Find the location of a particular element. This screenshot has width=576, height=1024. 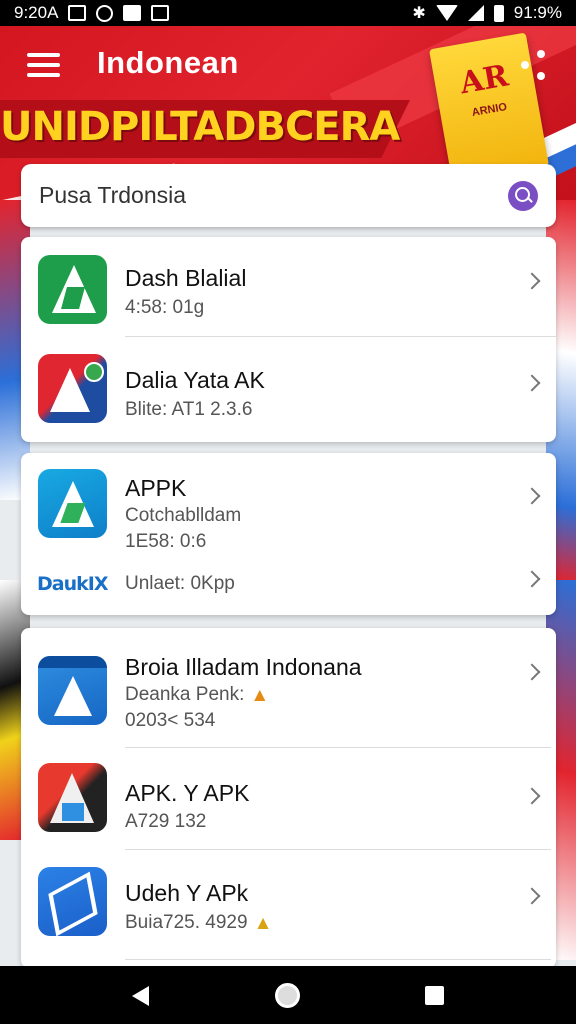

share-icon is located at coordinates (534, 65).